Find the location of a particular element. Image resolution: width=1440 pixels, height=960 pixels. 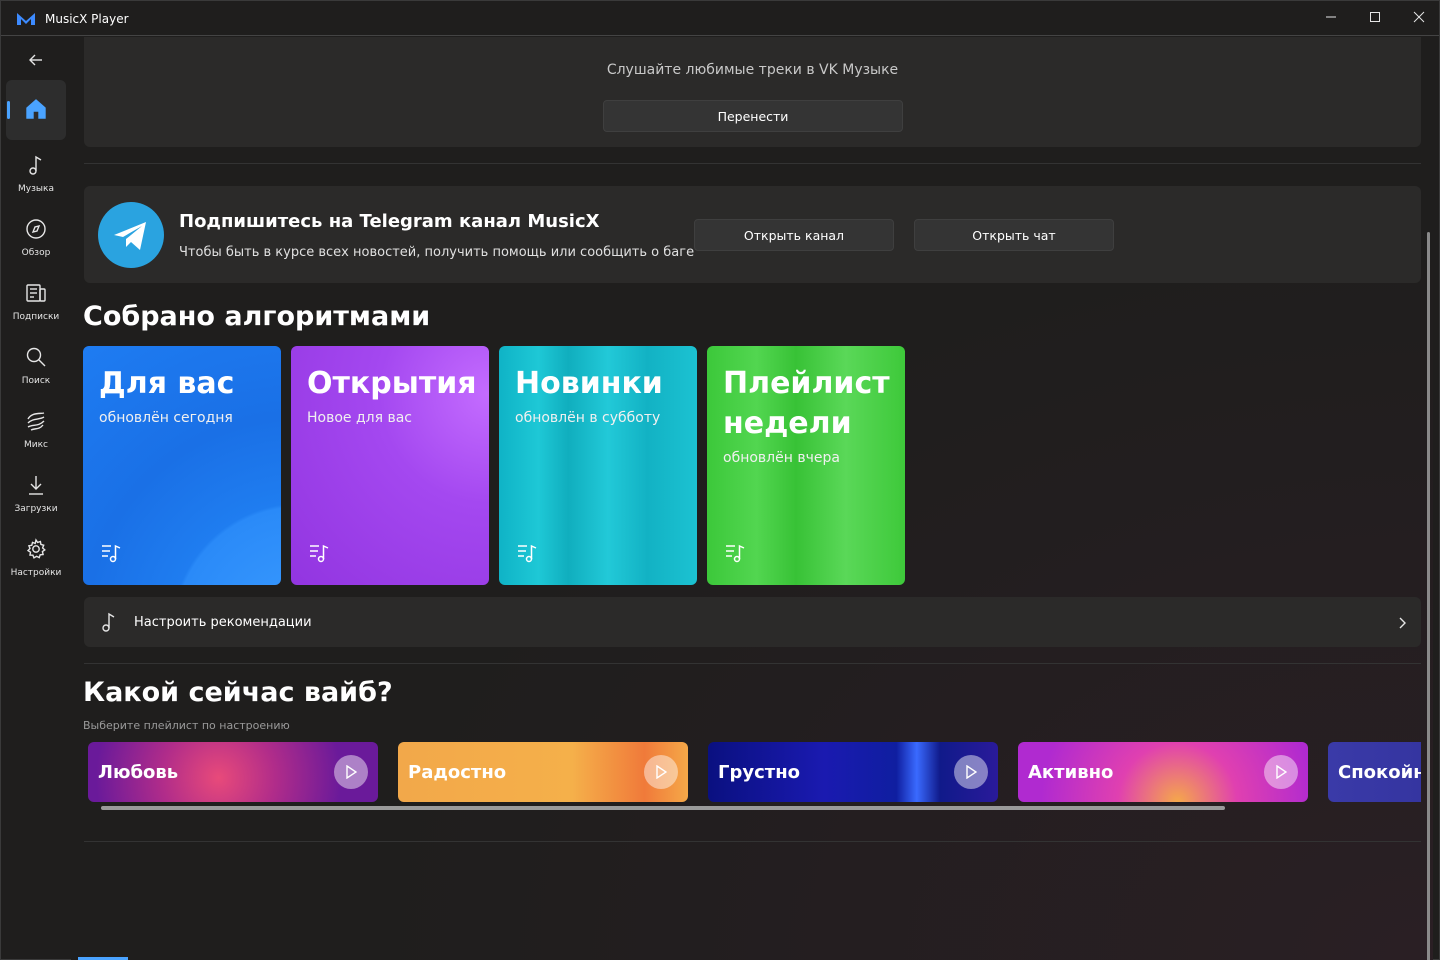

minimize-icon is located at coordinates (1331, 17).